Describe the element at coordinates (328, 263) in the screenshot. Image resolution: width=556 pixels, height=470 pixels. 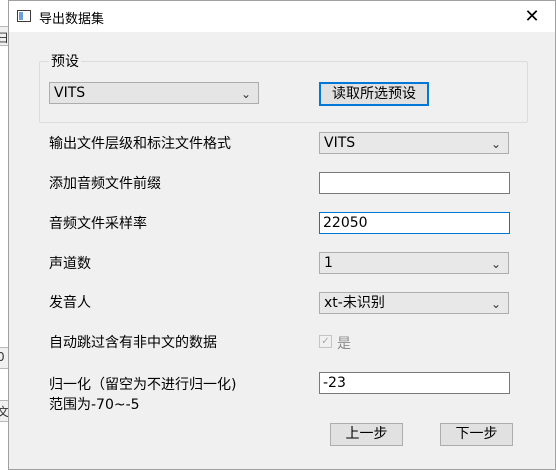
I see `channels-value: 1` at that location.